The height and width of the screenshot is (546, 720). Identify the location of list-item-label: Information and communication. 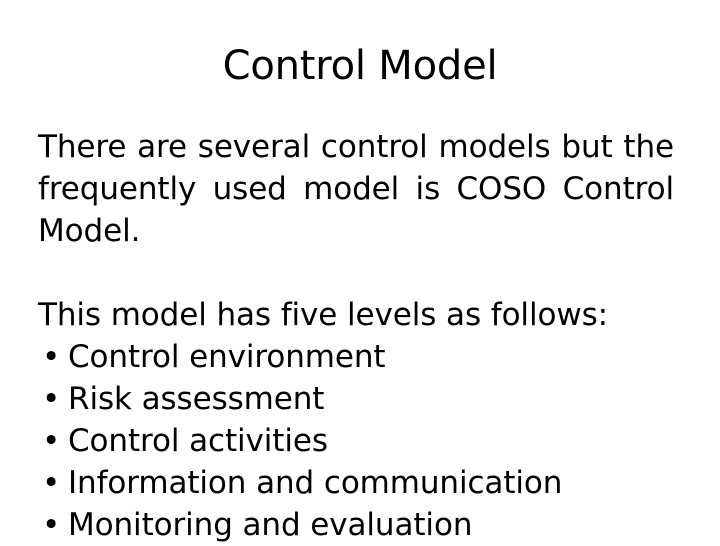
(315, 483).